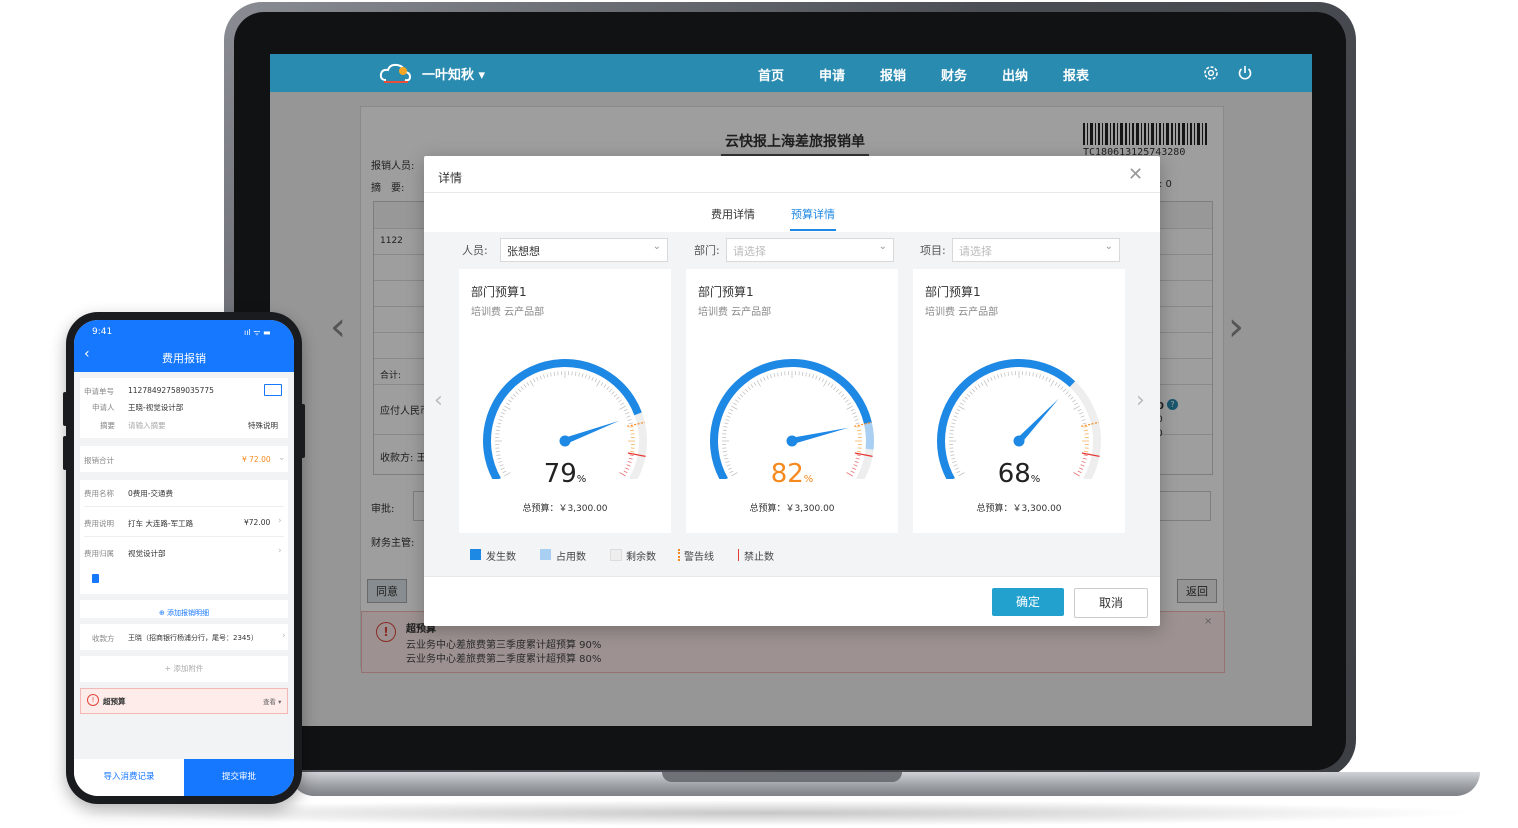  What do you see at coordinates (1028, 602) in the screenshot?
I see `confirm-button: 确定` at bounding box center [1028, 602].